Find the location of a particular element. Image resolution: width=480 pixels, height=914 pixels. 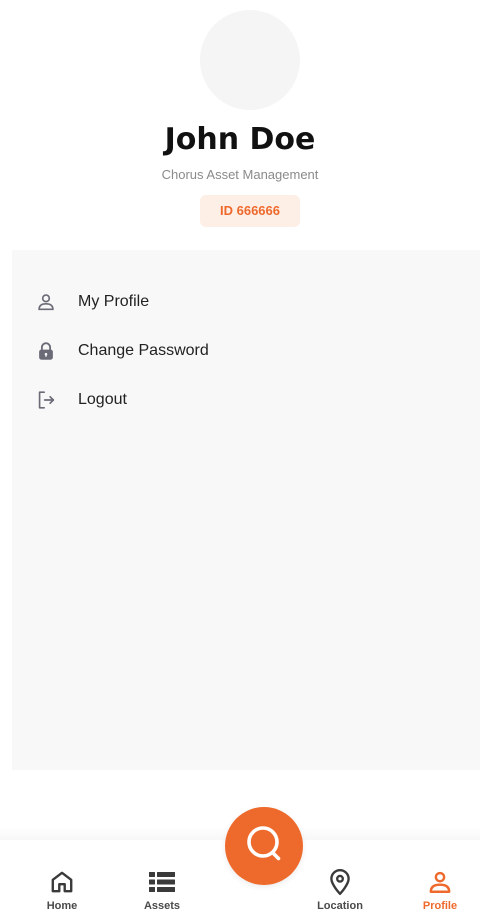

id-badge: ID 666666 is located at coordinates (250, 211).